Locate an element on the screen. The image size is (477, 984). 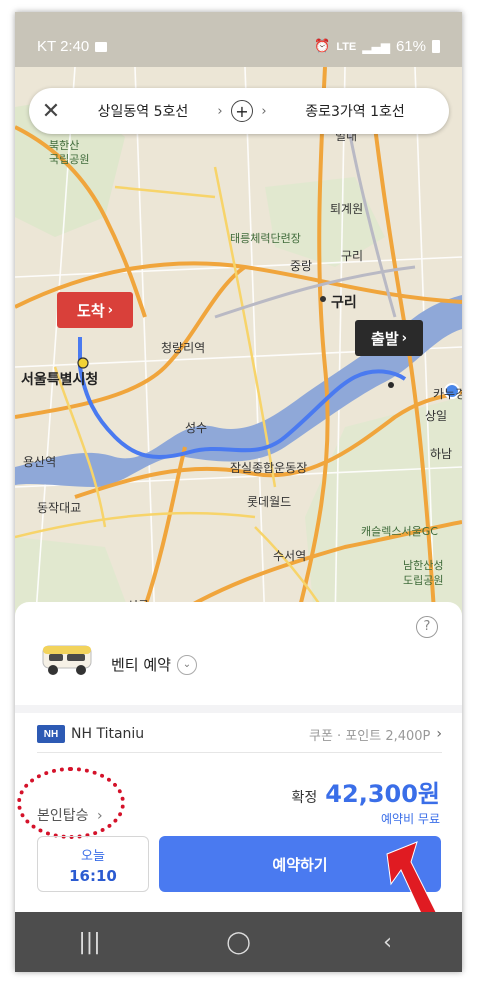
map-label-yongsan: 용산역 is located at coordinates (40, 462).